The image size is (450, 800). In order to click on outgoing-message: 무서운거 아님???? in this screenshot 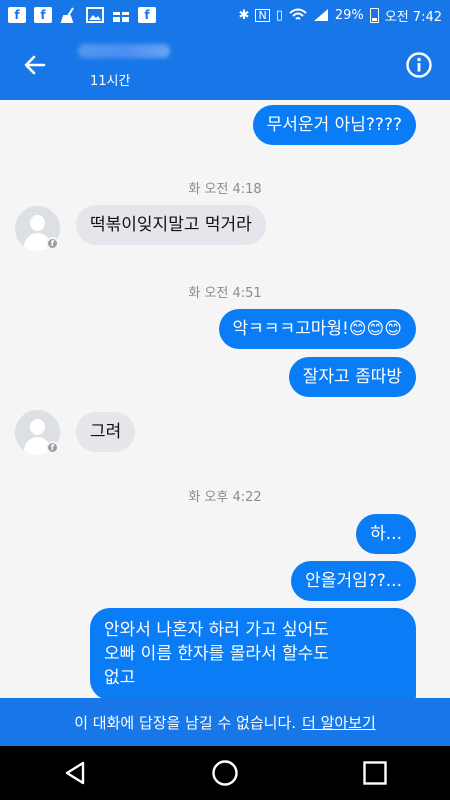, I will do `click(334, 125)`.